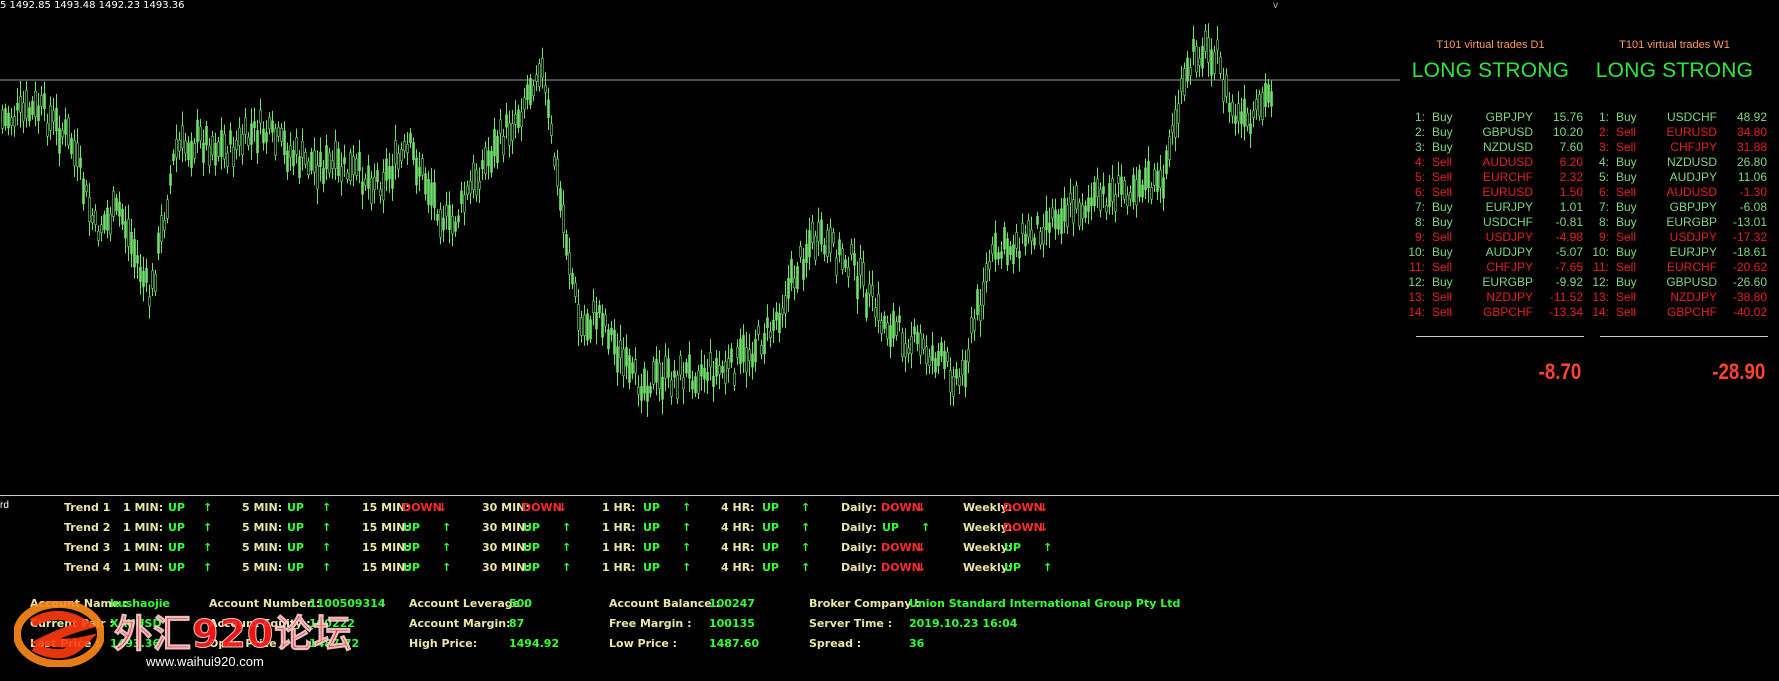  Describe the element at coordinates (1560, 371) in the screenshot. I see `panel-total: -8.70` at that location.